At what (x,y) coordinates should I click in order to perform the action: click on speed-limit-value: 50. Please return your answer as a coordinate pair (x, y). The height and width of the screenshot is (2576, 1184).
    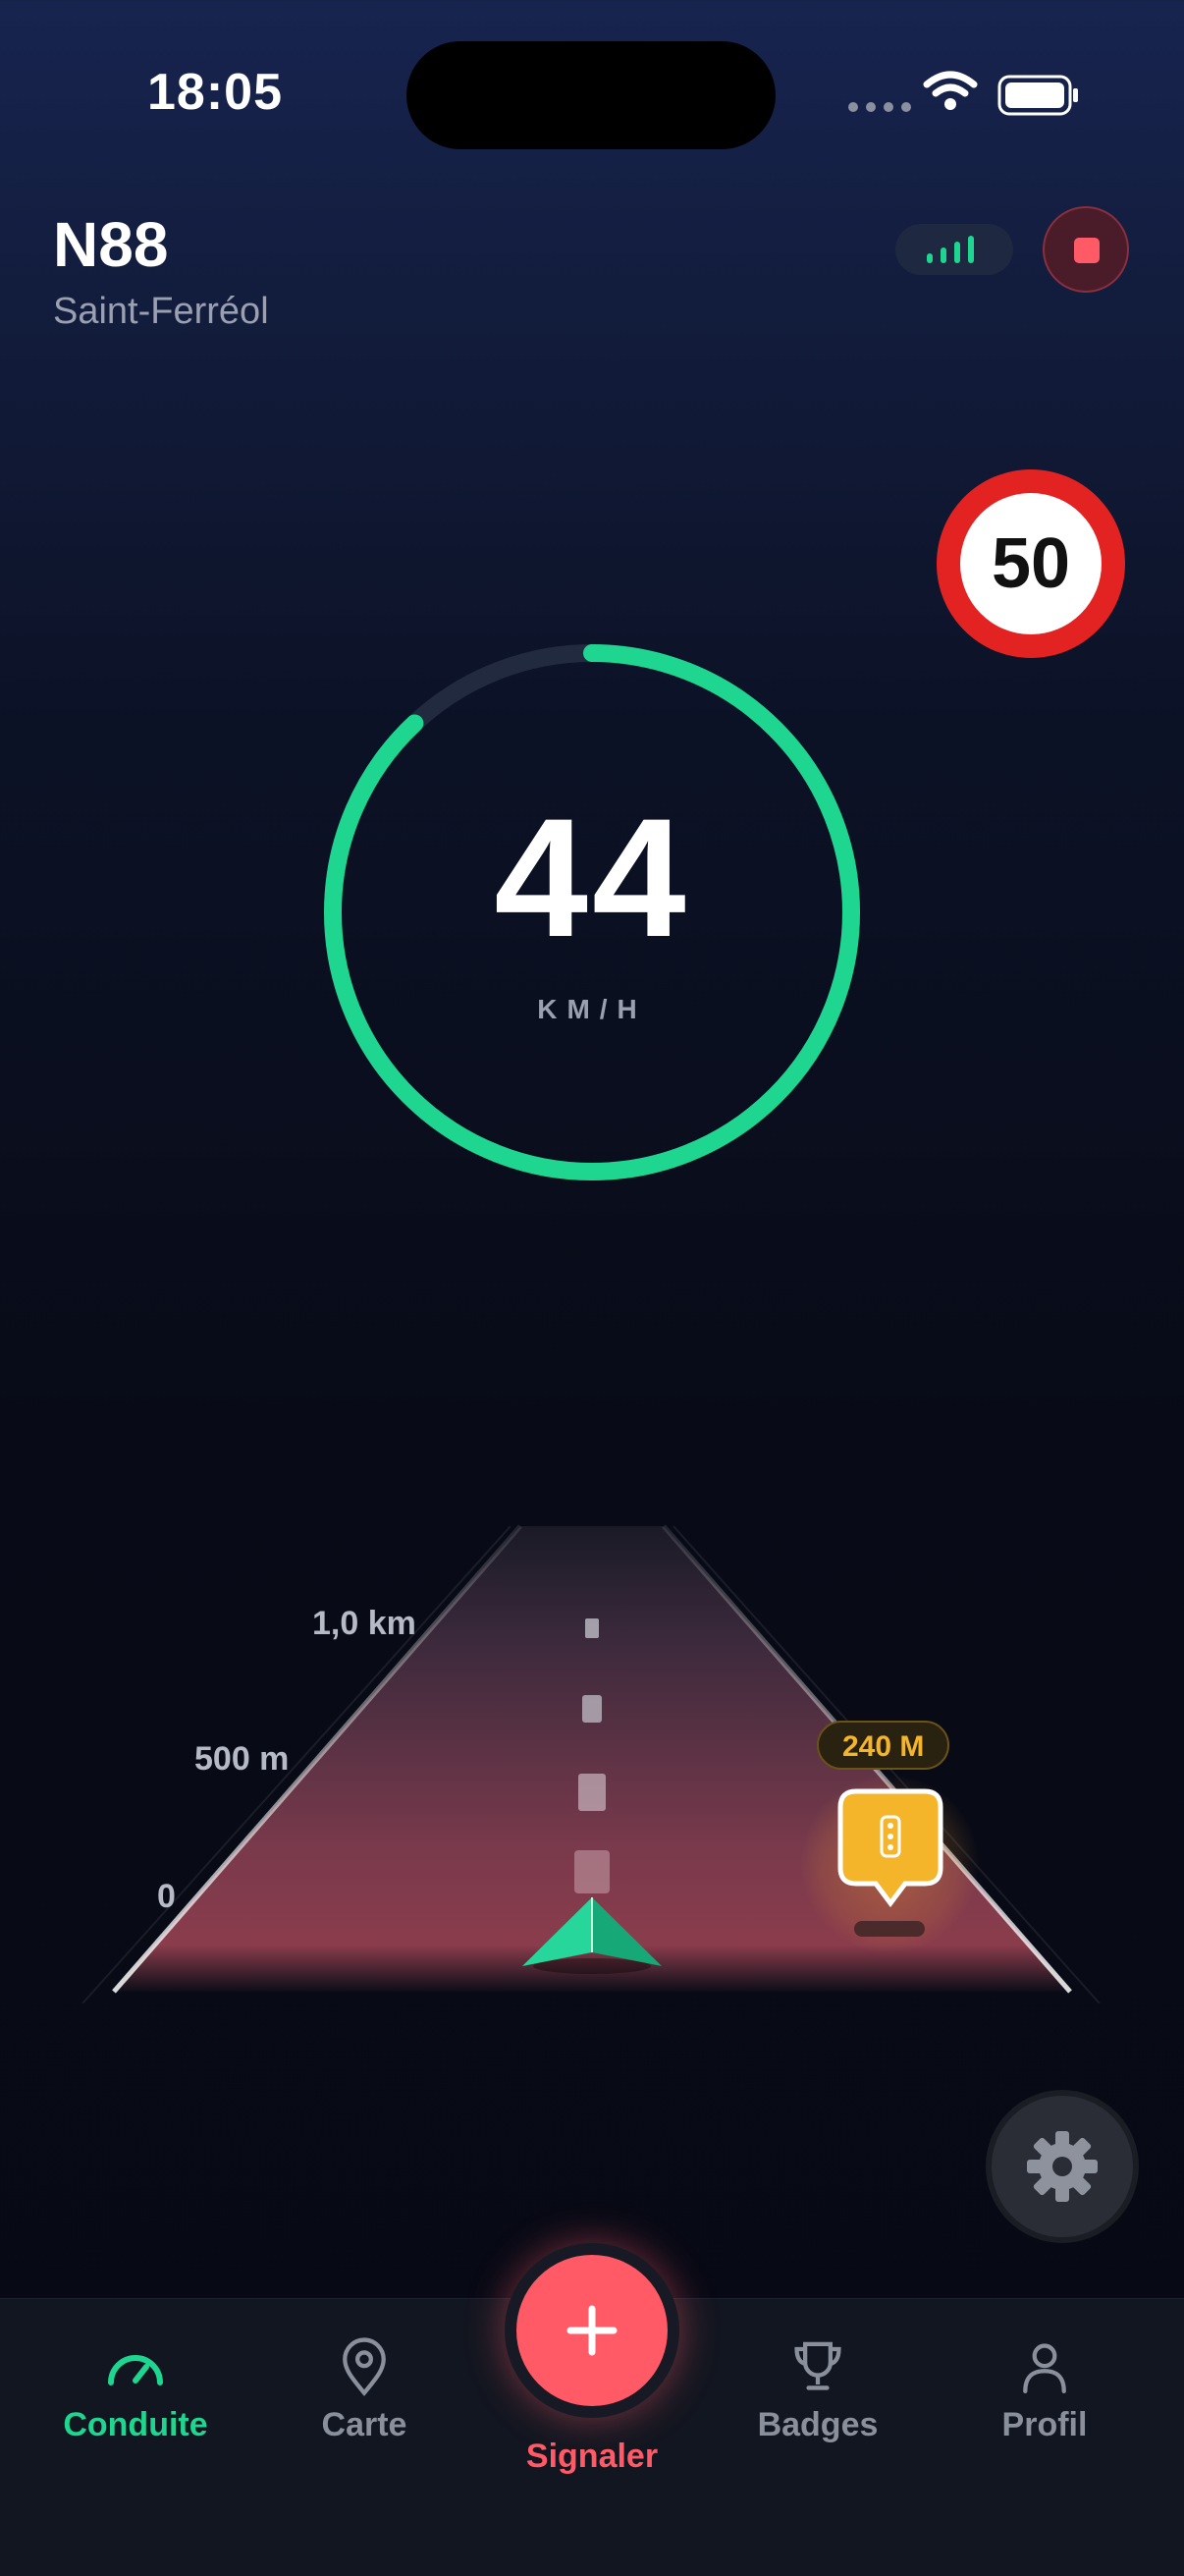
    Looking at the image, I should click on (1031, 563).